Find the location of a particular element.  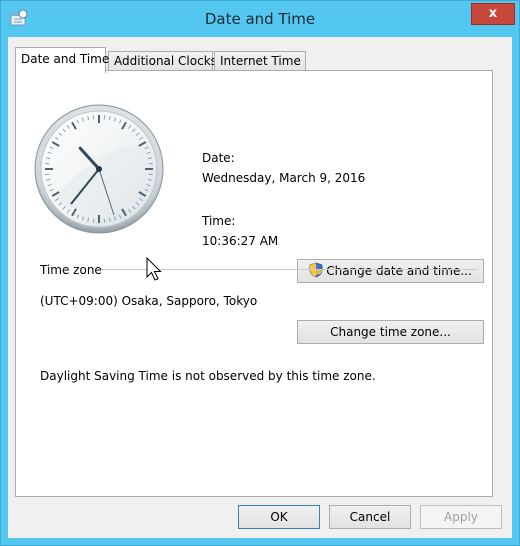

time-zone-value: (UTC+09:00) Osaka, Sapporo, Tokyo is located at coordinates (149, 301).